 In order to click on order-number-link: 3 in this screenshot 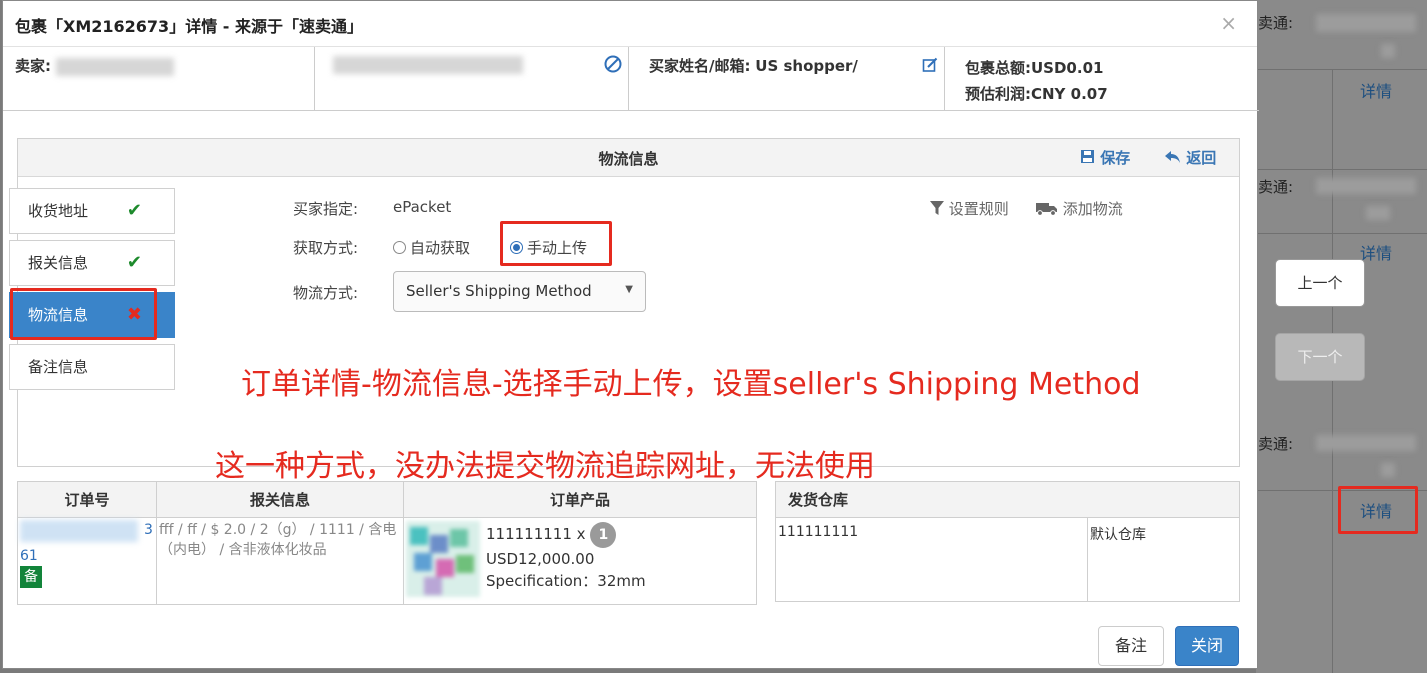, I will do `click(148, 530)`.